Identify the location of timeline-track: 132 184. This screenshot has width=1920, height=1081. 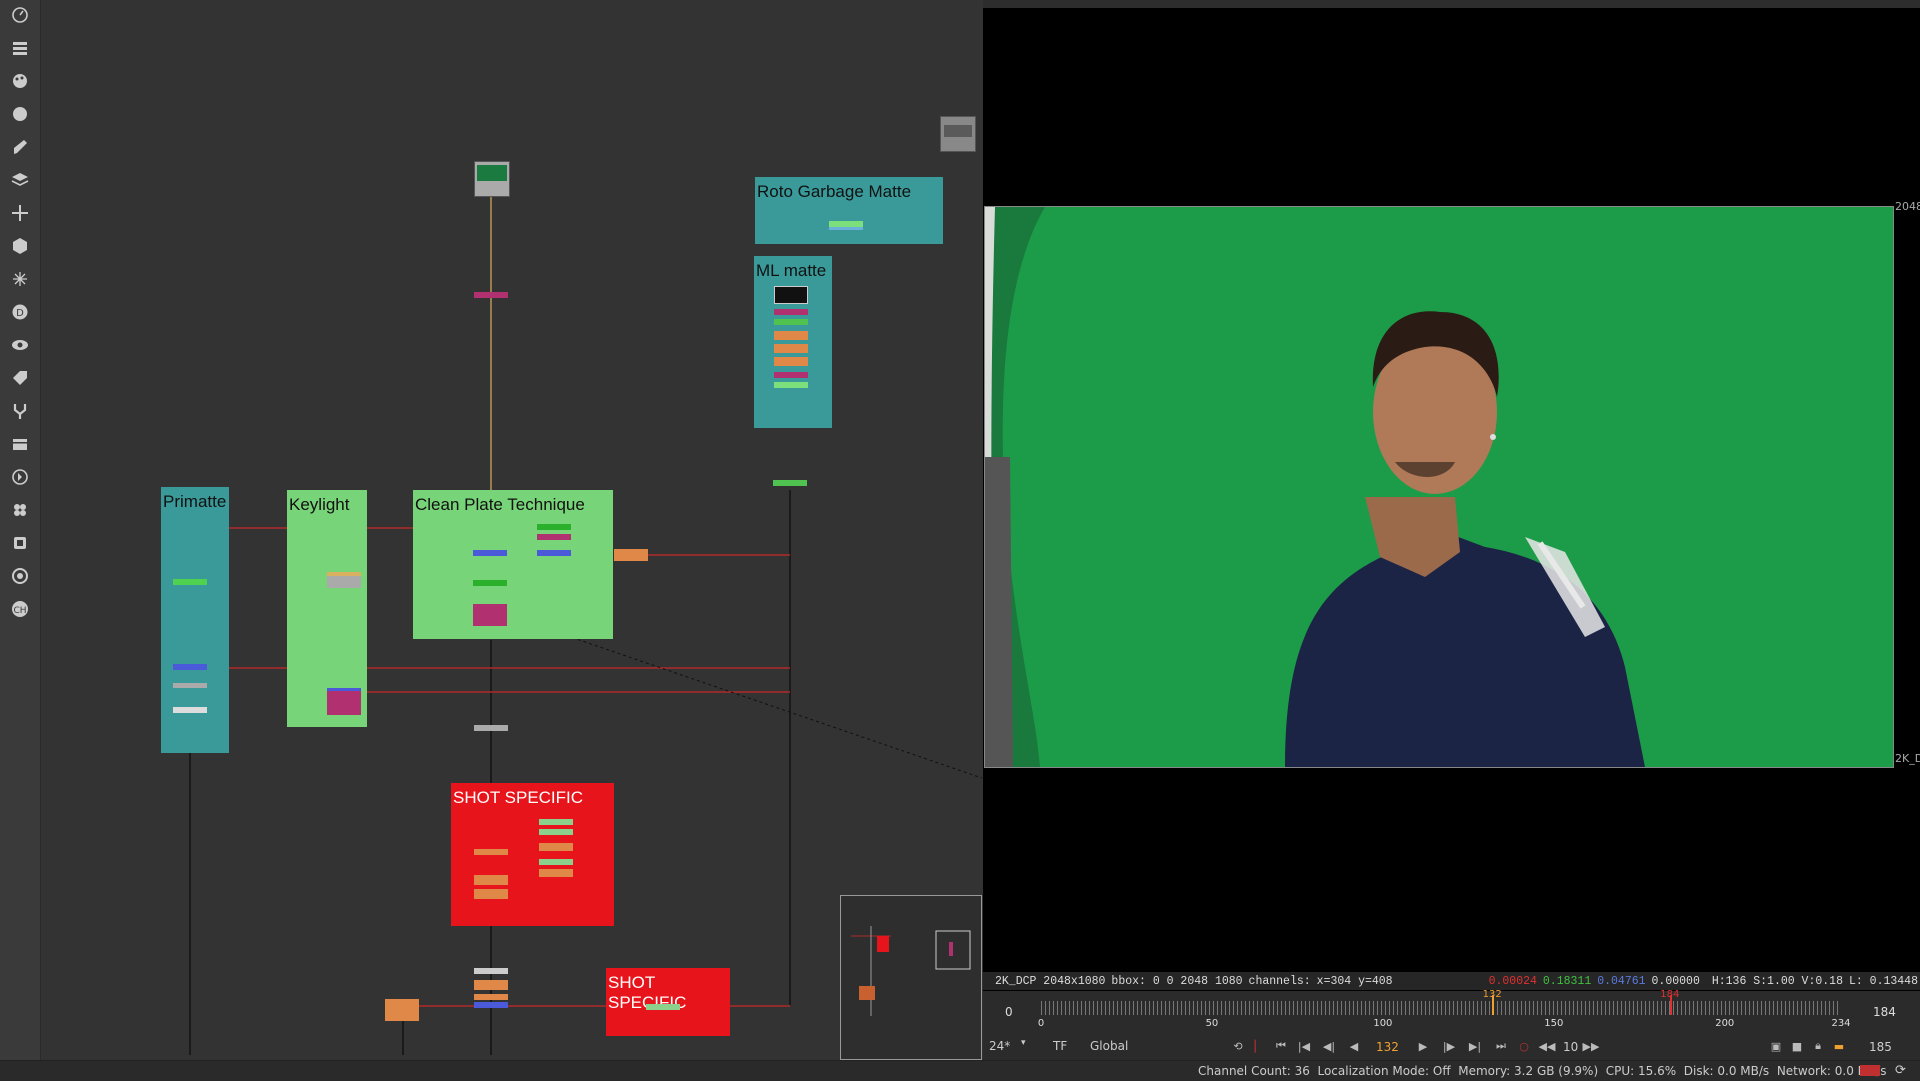
(1441, 1002).